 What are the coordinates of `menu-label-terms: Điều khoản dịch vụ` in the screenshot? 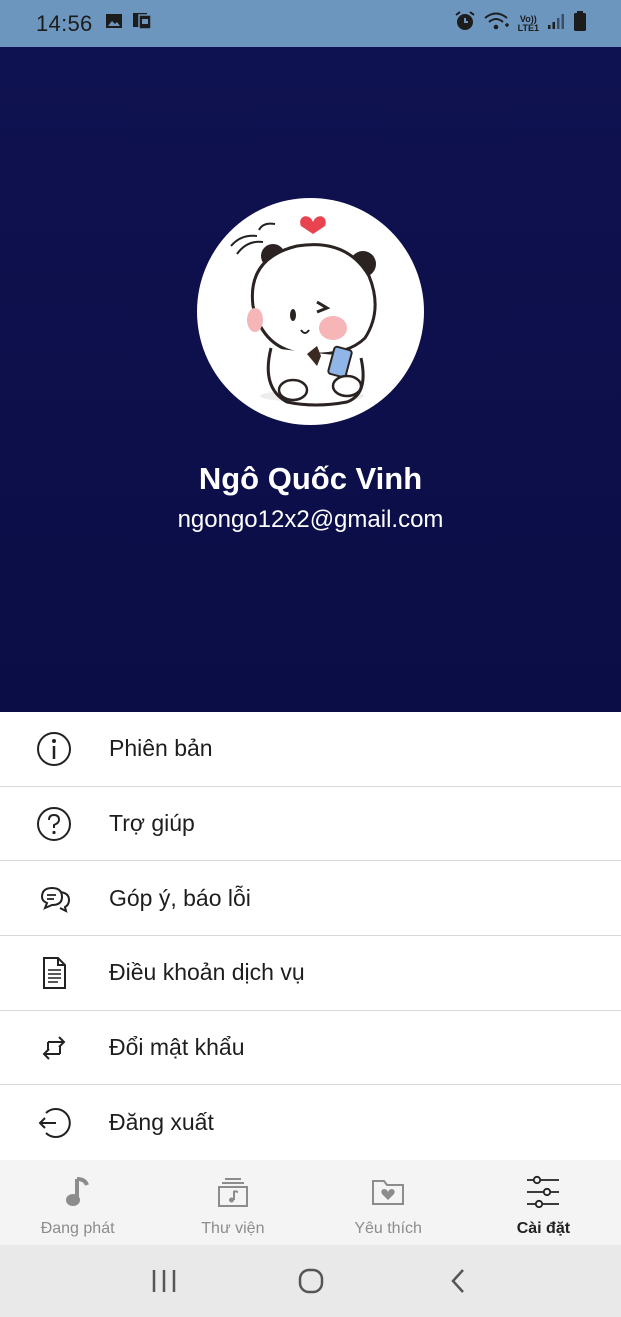 It's located at (207, 972).